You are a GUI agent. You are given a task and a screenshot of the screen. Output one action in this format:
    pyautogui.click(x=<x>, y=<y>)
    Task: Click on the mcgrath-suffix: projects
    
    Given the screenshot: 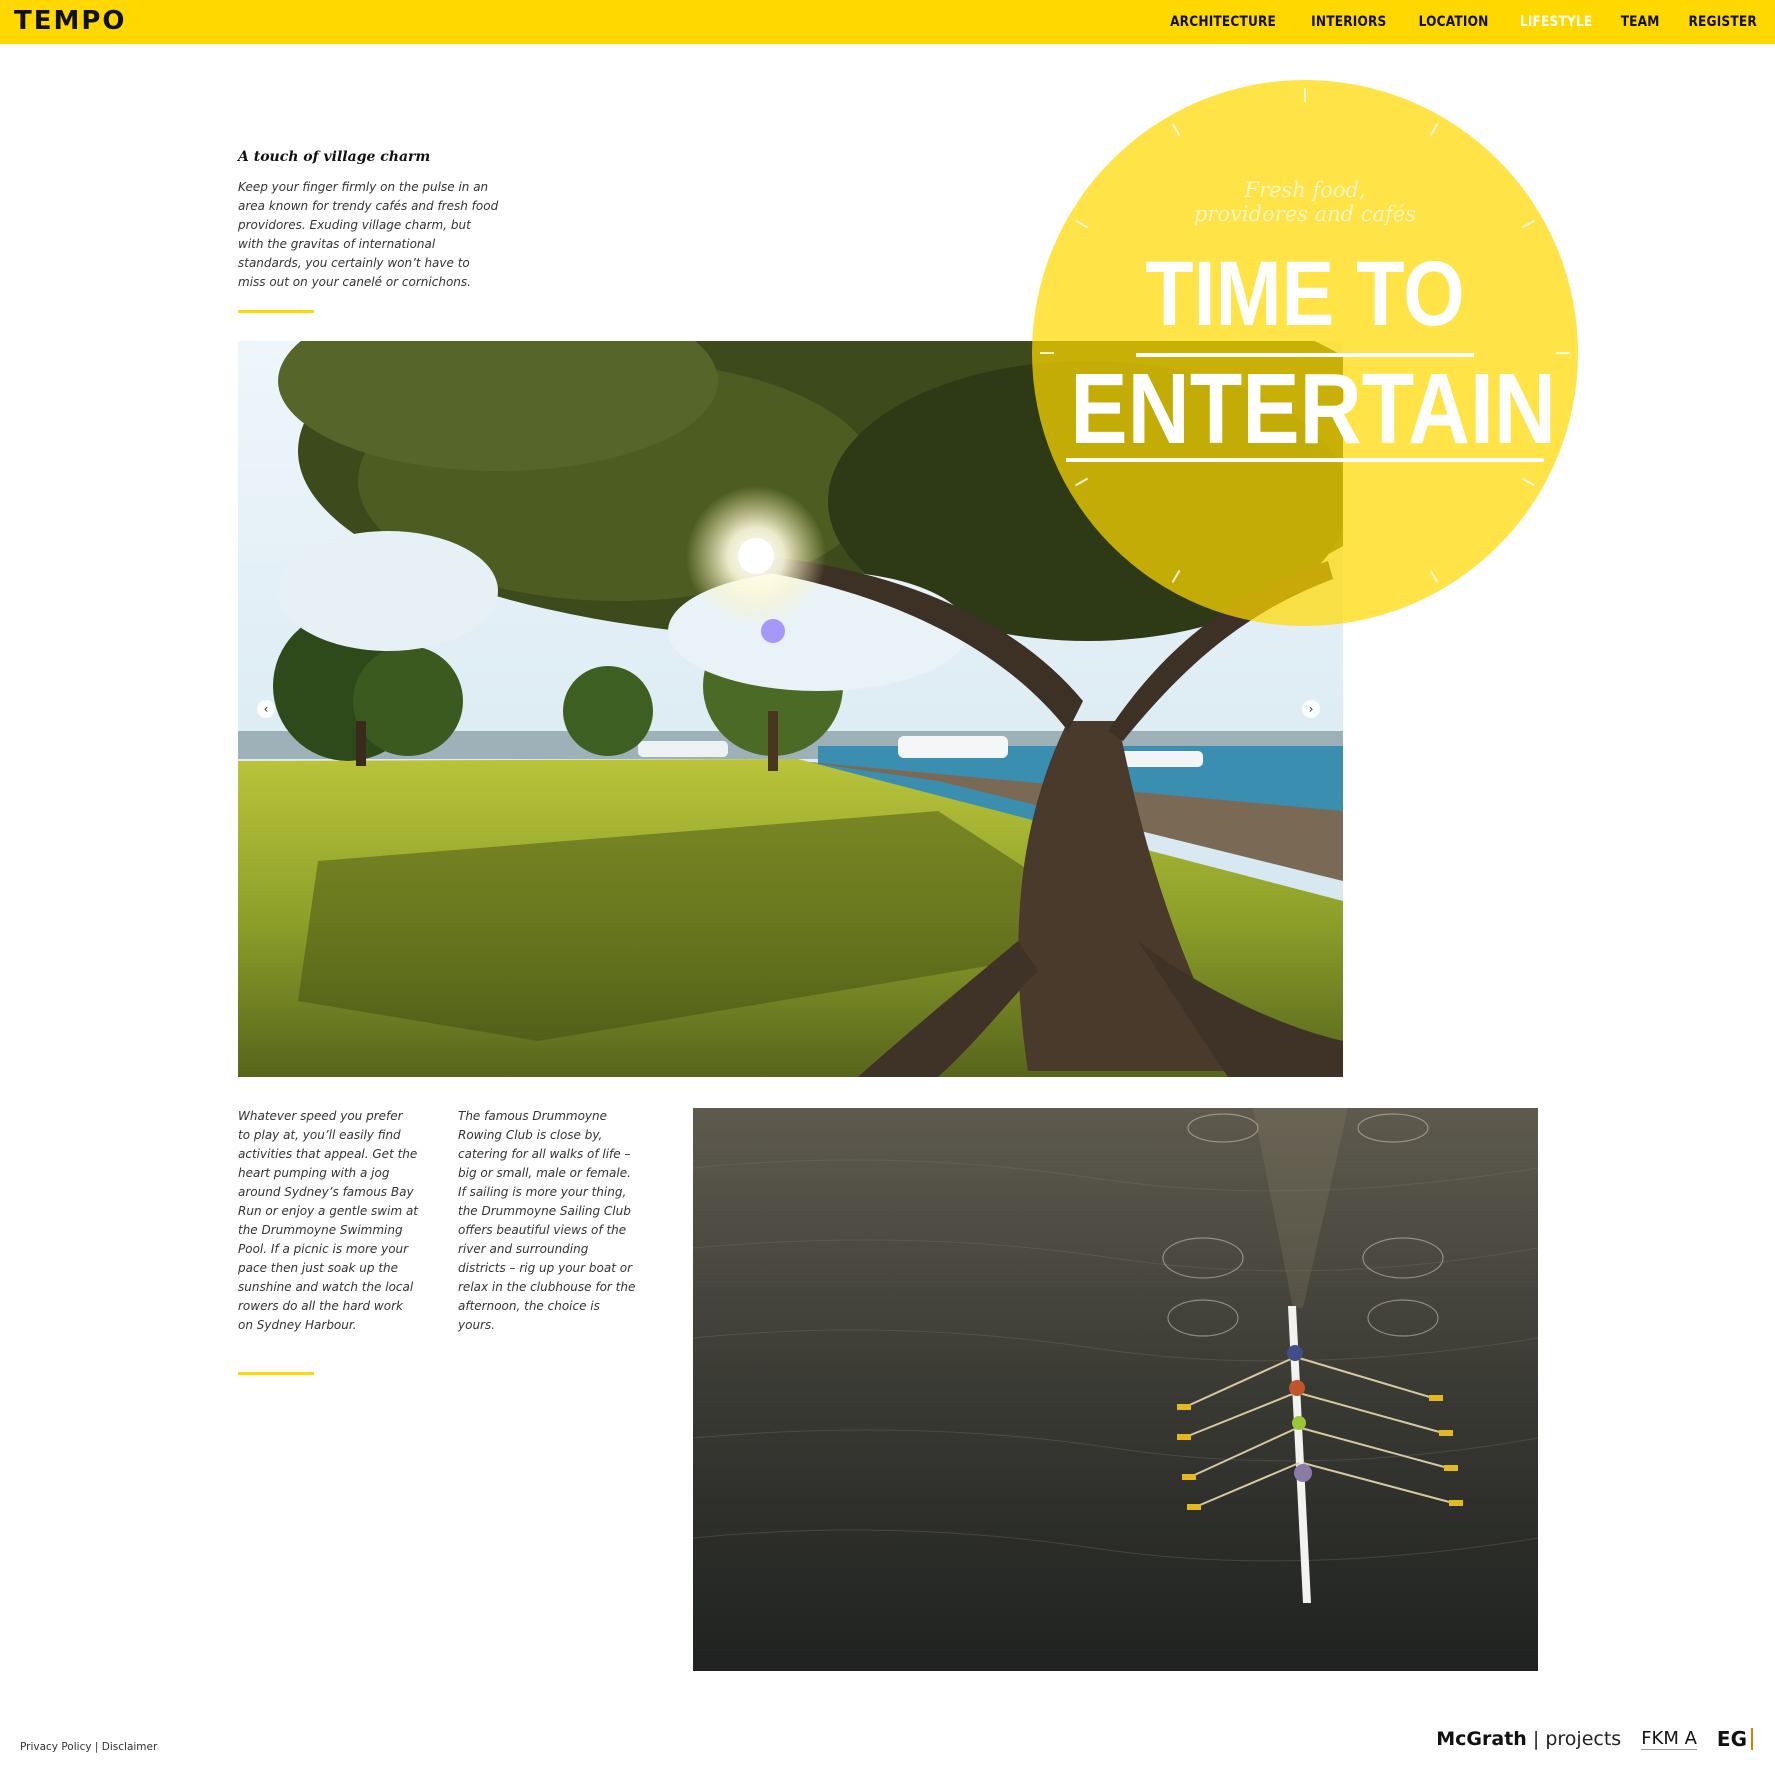 What is the action you would take?
    pyautogui.click(x=1583, y=1739)
    